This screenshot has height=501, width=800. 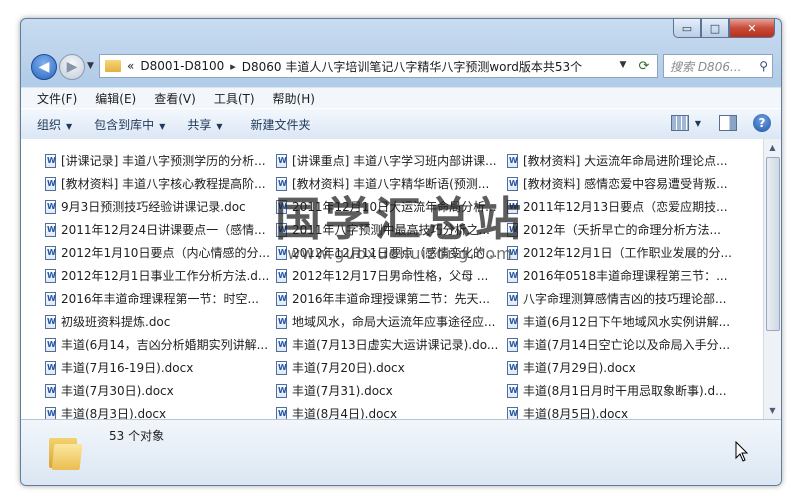 I want to click on view-options-icon, so click(x=679, y=123).